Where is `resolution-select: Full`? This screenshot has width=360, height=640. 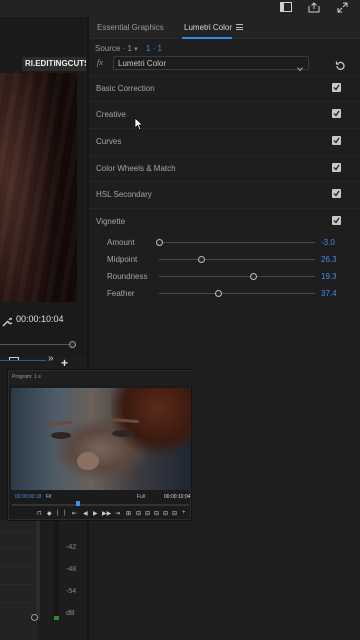
resolution-select: Full is located at coordinates (141, 497).